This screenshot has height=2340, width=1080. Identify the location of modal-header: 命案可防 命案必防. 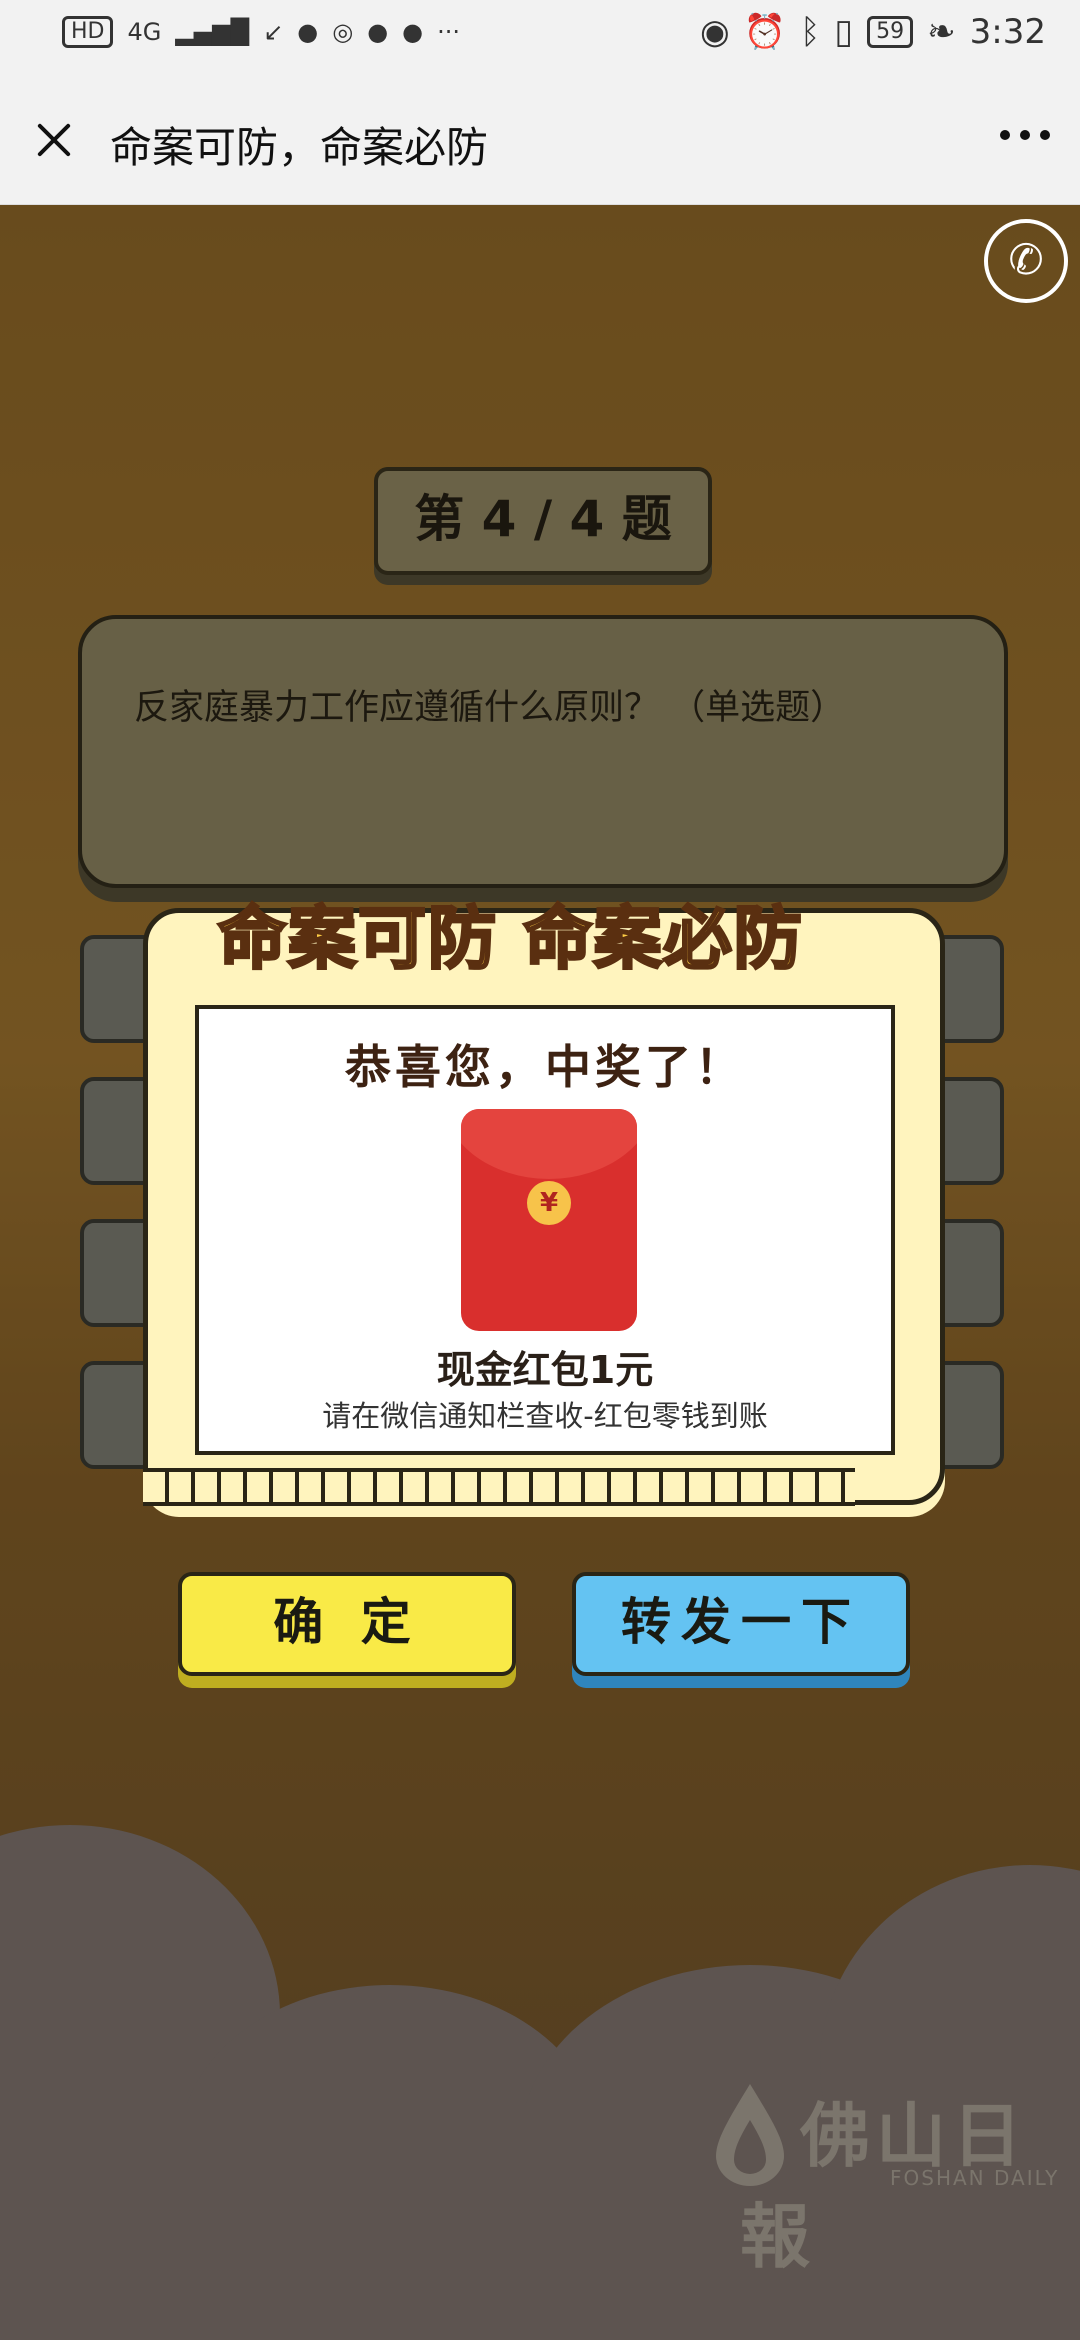
(510, 940).